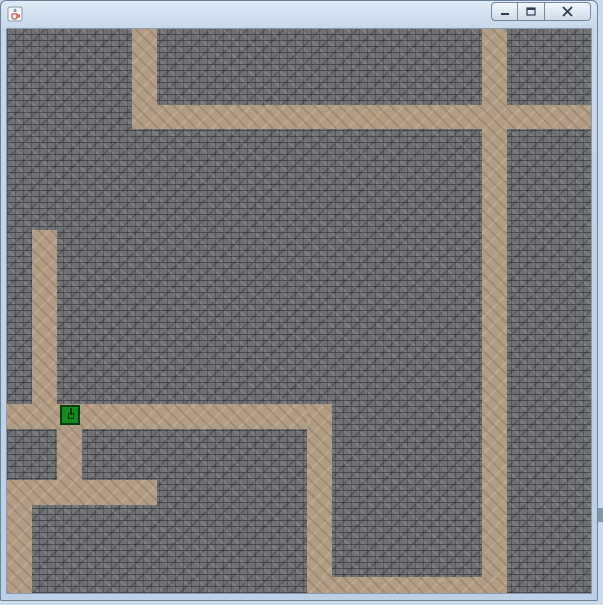 The height and width of the screenshot is (605, 603). What do you see at coordinates (299, 14) in the screenshot?
I see `title-bar` at bounding box center [299, 14].